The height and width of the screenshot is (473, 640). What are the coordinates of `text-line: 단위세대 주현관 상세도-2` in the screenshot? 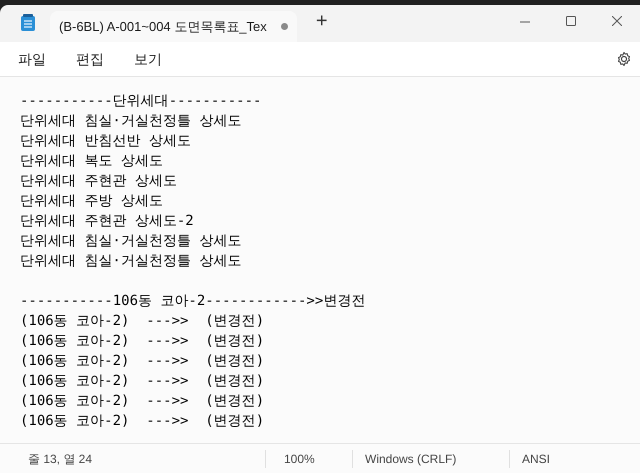 It's located at (107, 221).